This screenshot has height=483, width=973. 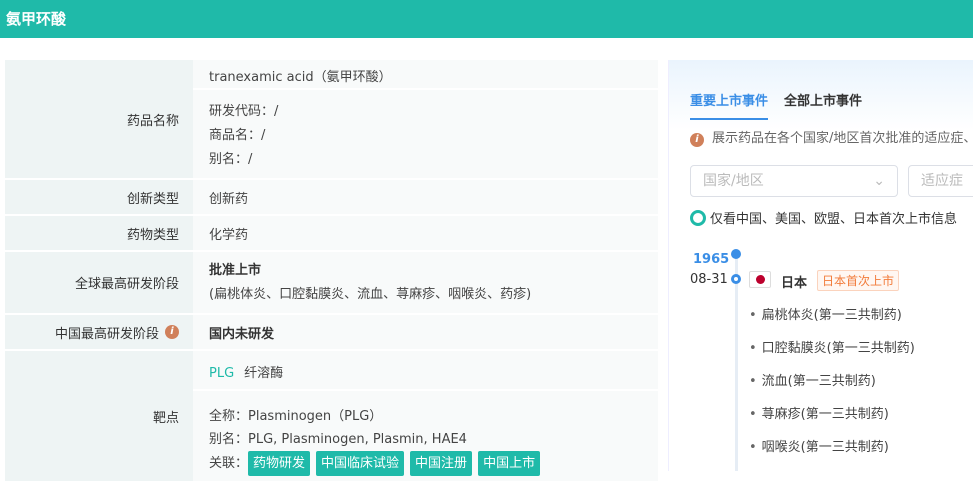 I want to click on japan-flag-icon, so click(x=760, y=279).